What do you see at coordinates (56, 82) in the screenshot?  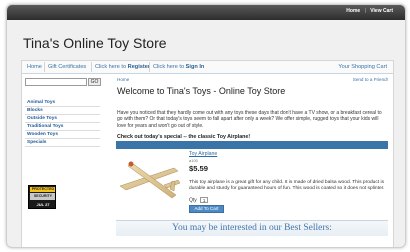 I see `search-input` at bounding box center [56, 82].